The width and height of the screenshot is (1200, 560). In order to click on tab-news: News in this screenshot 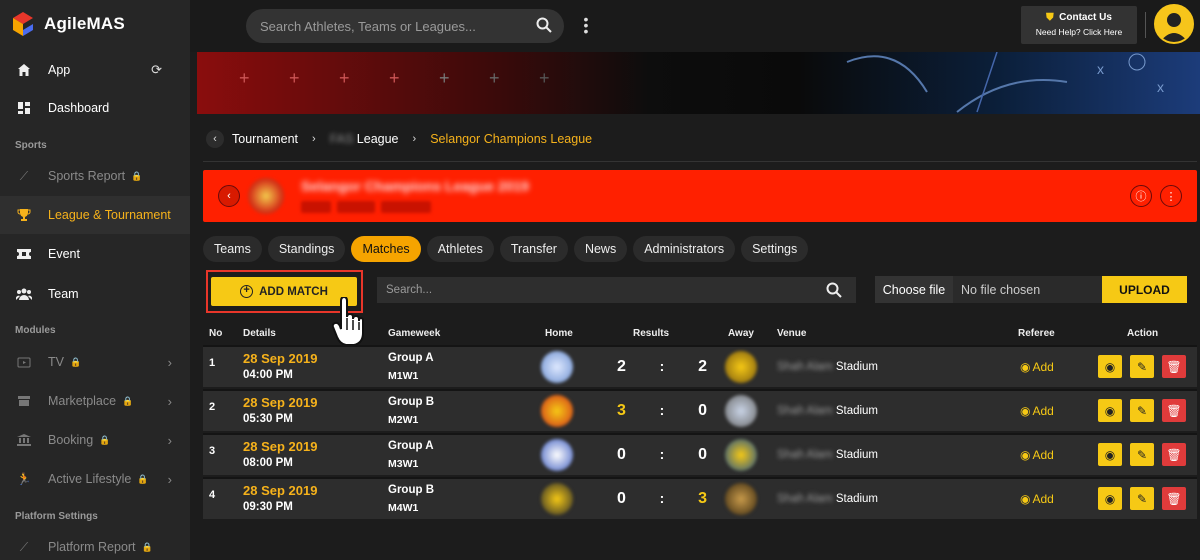, I will do `click(600, 249)`.